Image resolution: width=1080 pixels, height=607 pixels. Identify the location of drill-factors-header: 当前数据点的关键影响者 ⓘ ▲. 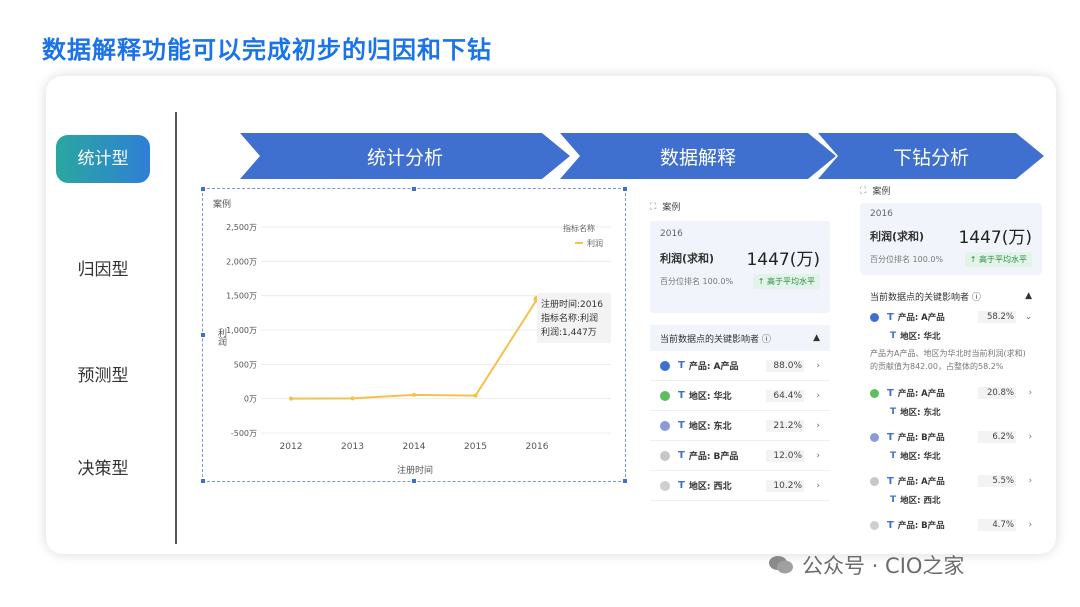
(951, 296).